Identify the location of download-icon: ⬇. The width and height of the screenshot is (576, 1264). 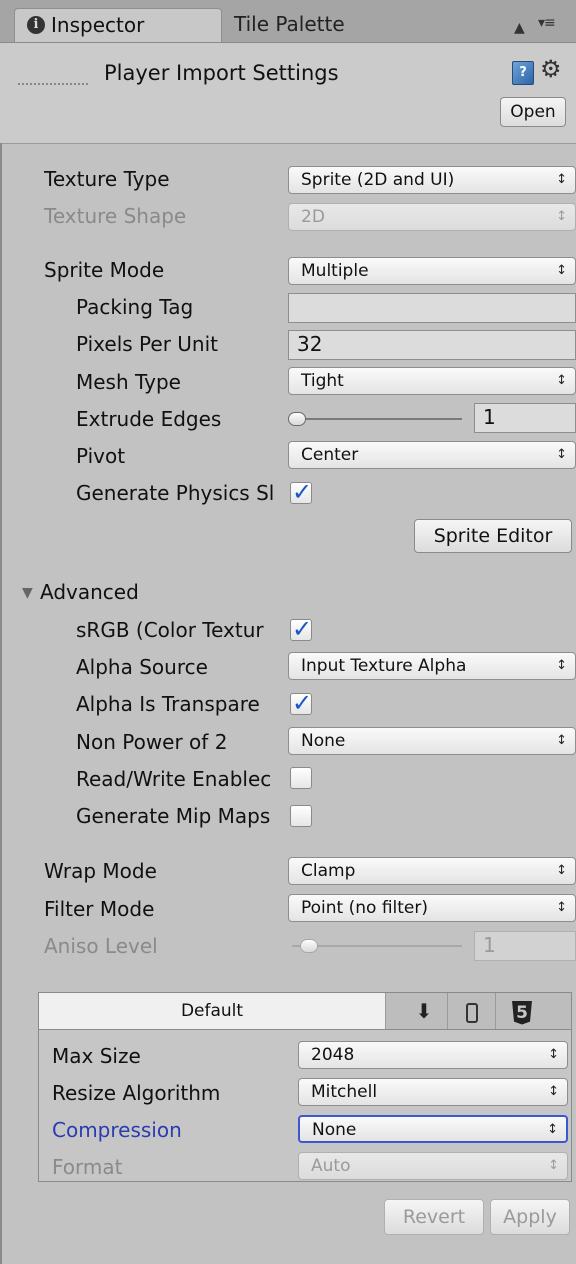
(424, 1011).